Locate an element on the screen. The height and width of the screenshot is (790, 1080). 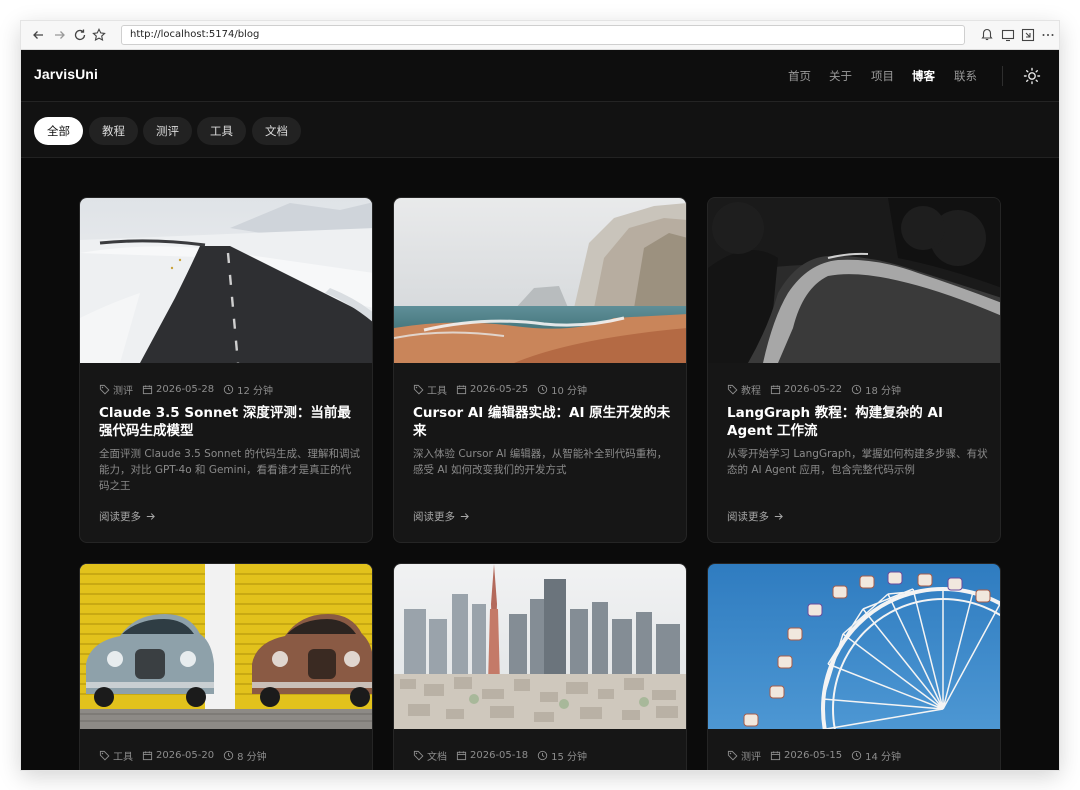
post-cover-city-skyline-image is located at coordinates (540, 646).